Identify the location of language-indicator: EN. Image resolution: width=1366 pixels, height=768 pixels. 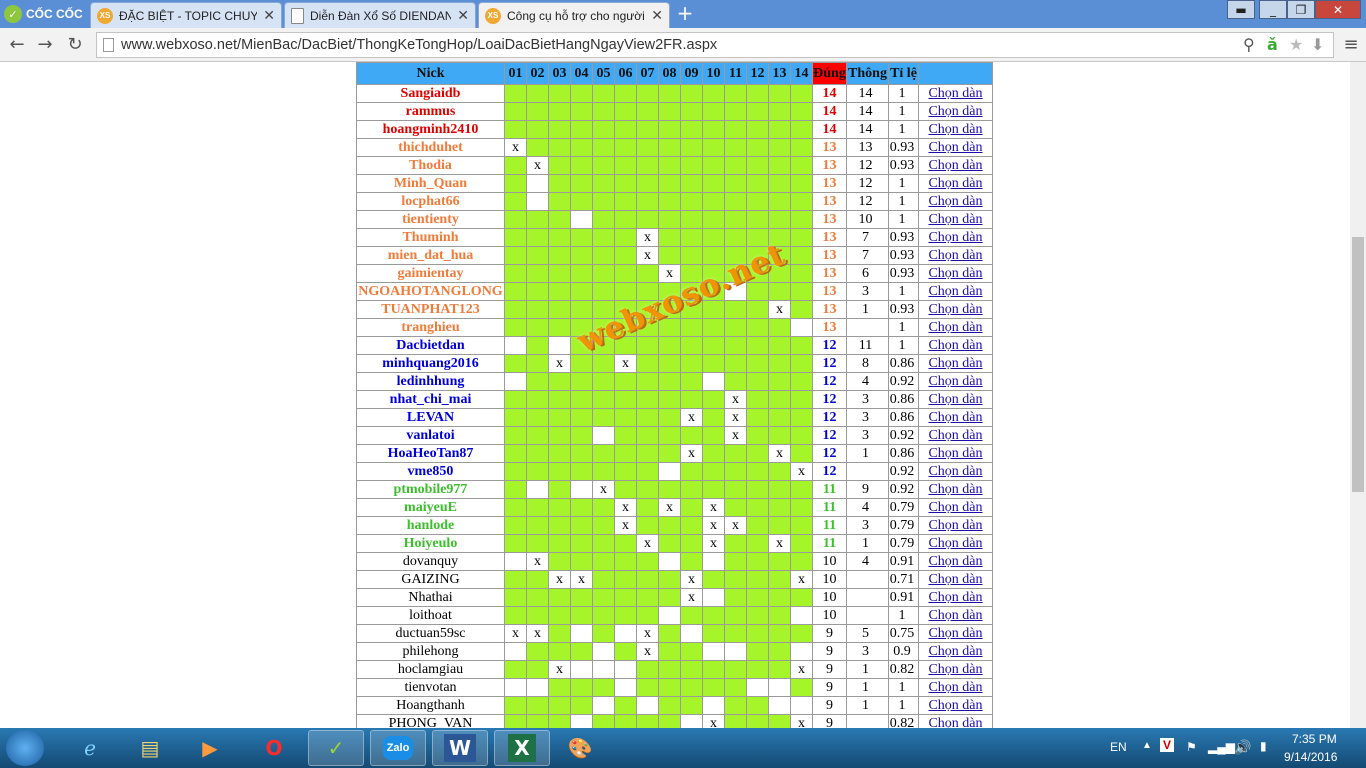
(1118, 747).